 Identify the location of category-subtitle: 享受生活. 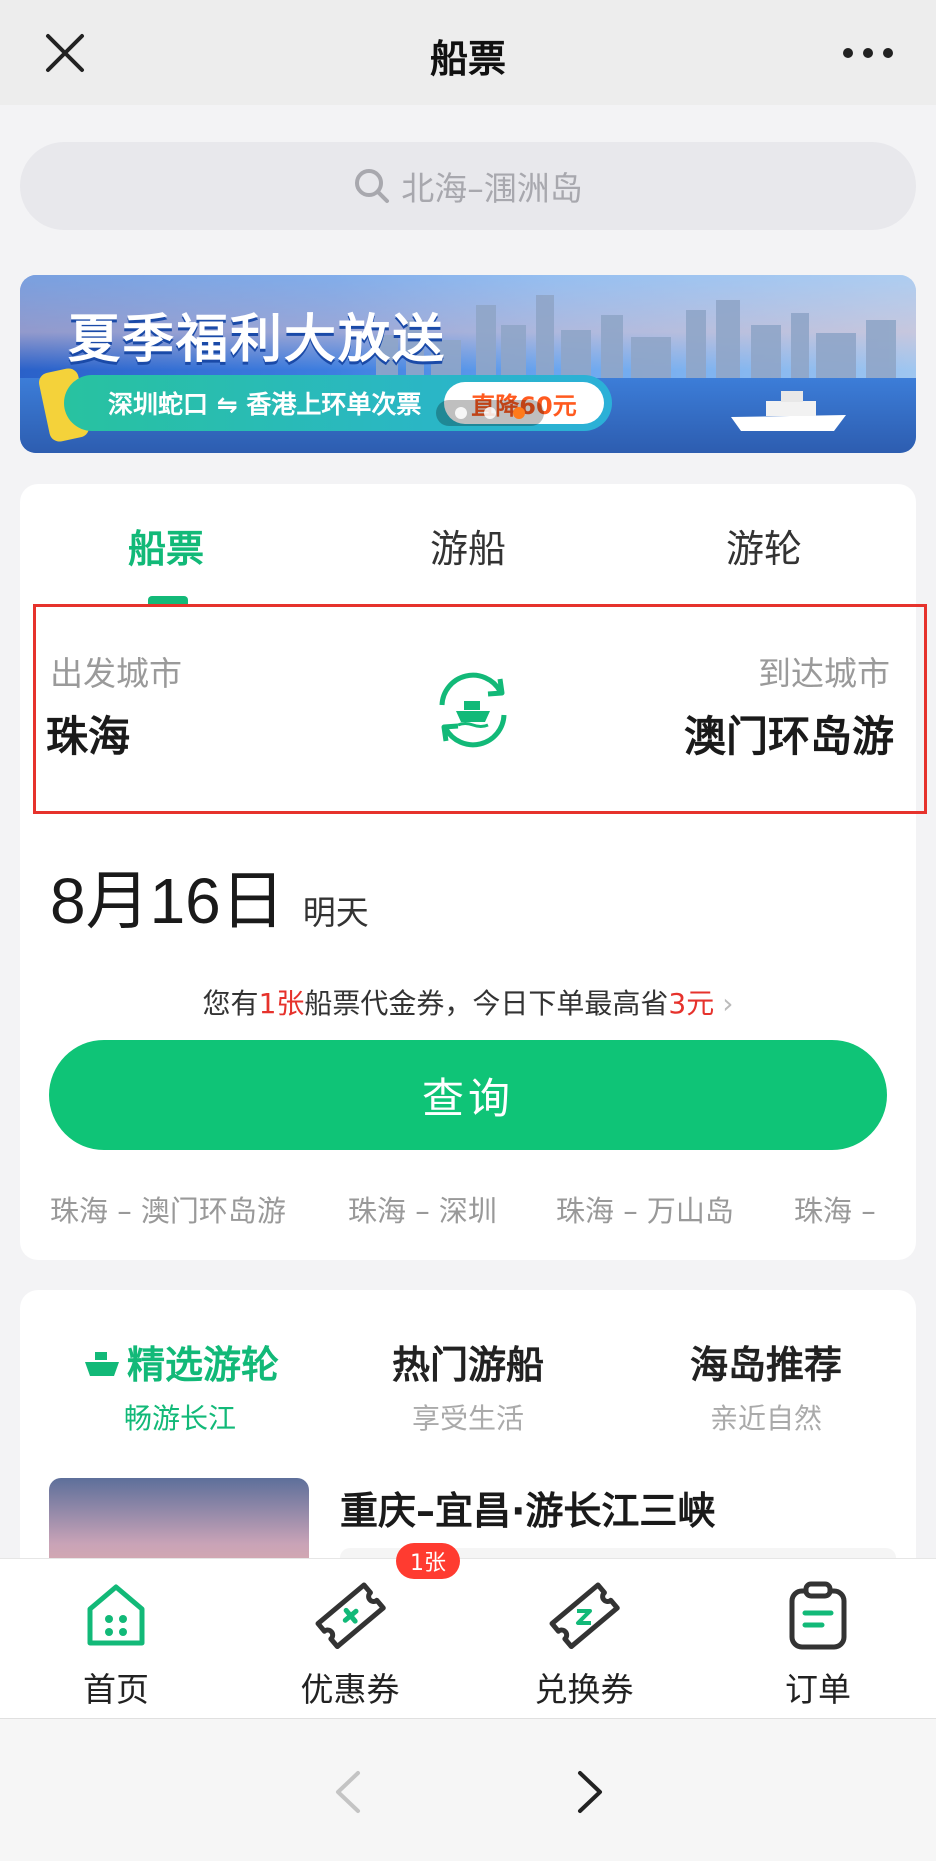
(467, 1418).